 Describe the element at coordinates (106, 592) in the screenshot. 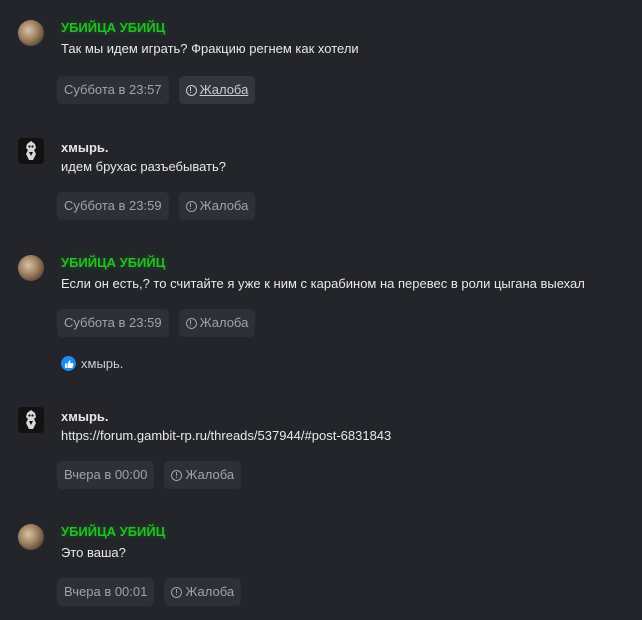

I see `timestamp-button: Вчера в 00:01` at that location.